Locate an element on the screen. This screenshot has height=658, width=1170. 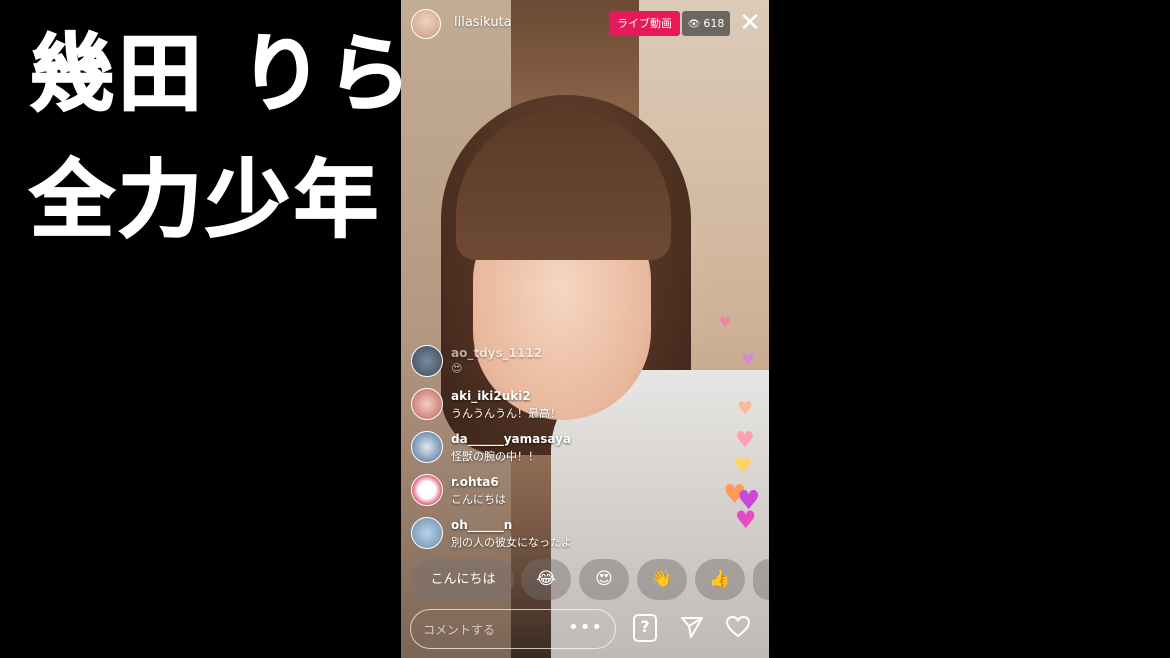
quick-reaction-thumbs-up: 👍 is located at coordinates (720, 579).